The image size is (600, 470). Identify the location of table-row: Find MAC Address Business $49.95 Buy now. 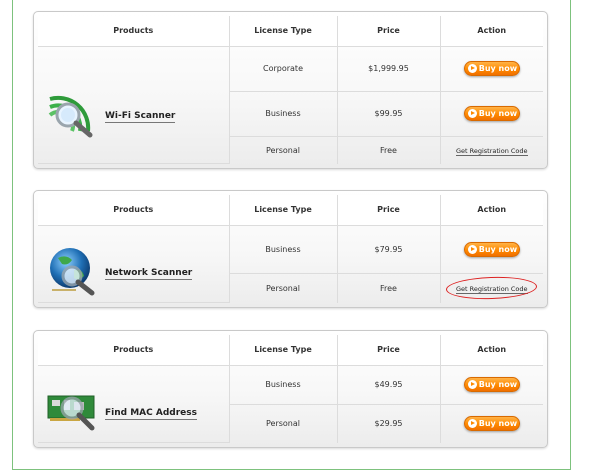
(290, 403).